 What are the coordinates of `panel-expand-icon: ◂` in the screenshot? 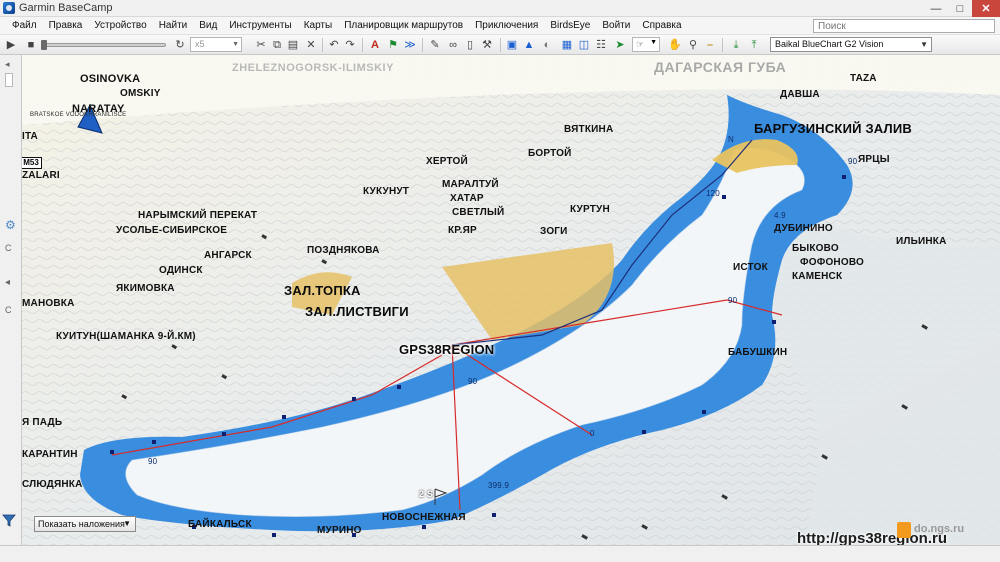 It's located at (7, 64).